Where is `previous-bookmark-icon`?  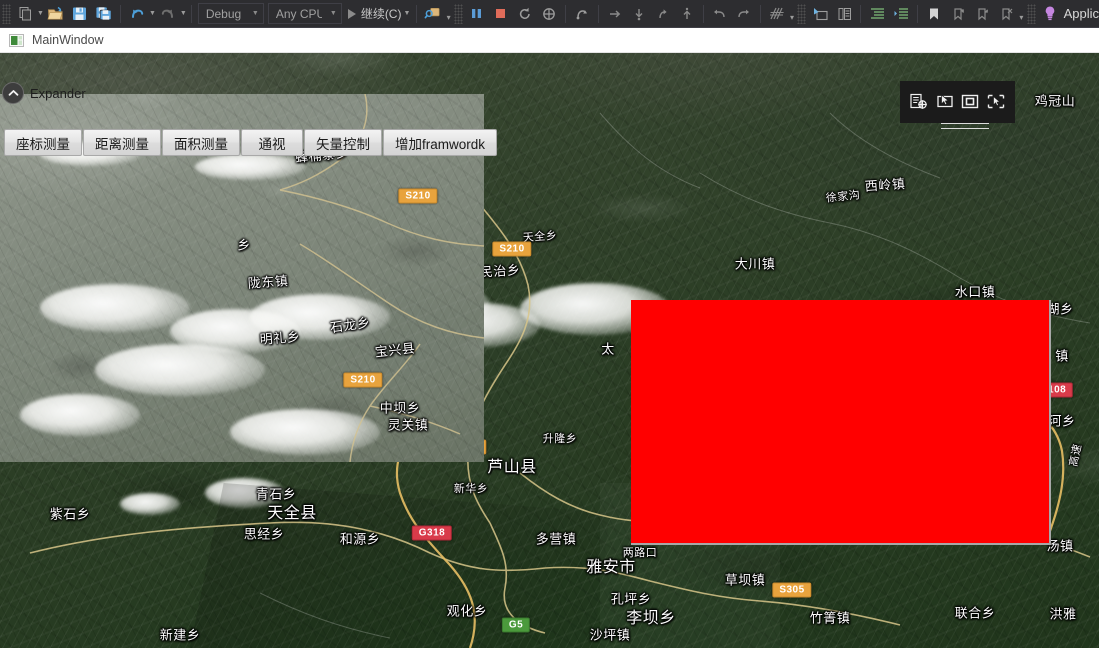 previous-bookmark-icon is located at coordinates (958, 14).